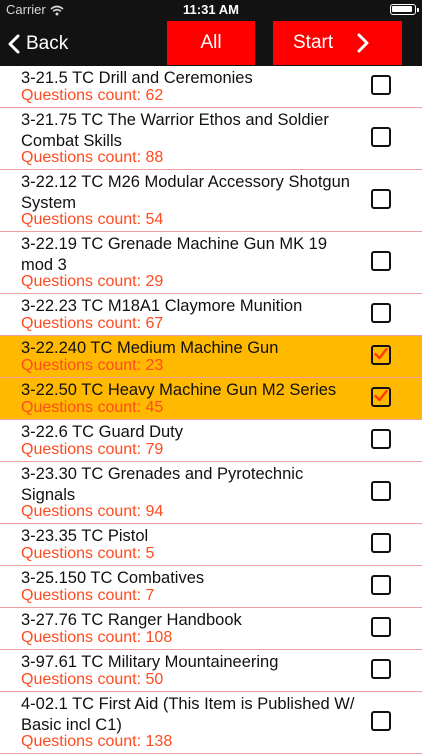 The image size is (422, 754). What do you see at coordinates (88, 553) in the screenshot?
I see `item-question-count: Questions count: 5` at bounding box center [88, 553].